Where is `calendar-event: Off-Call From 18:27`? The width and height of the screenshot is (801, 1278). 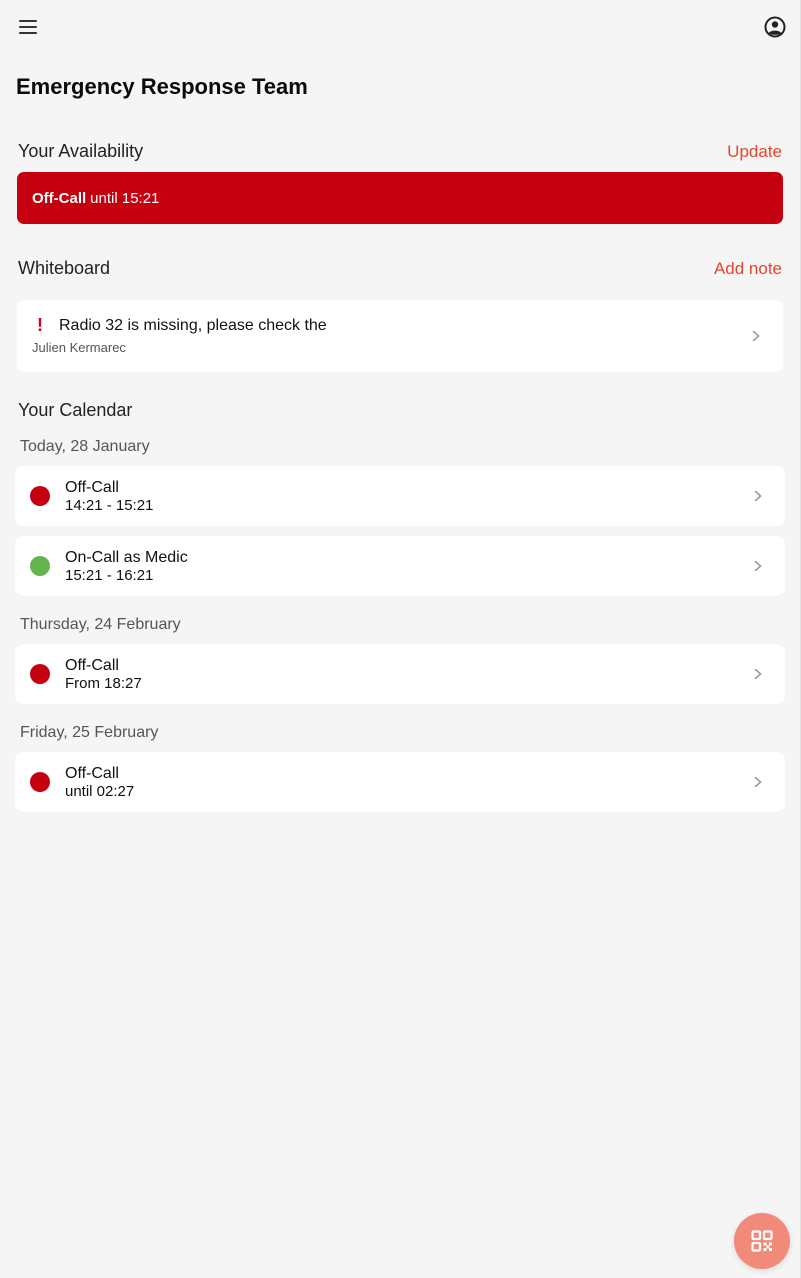
calendar-event: Off-Call From 18:27 is located at coordinates (400, 674).